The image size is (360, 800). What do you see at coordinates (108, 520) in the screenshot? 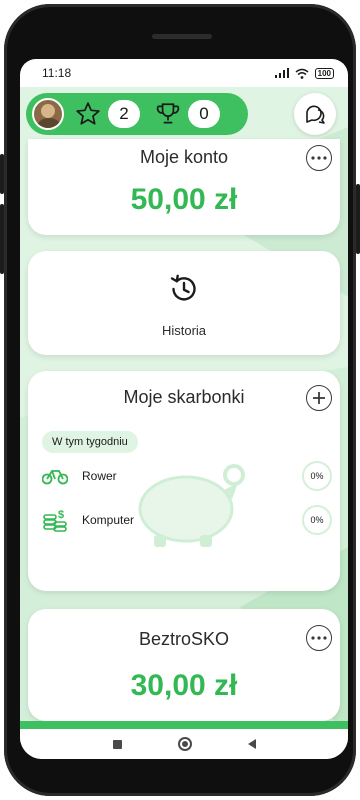
I see `goal-label: Komputer` at bounding box center [108, 520].